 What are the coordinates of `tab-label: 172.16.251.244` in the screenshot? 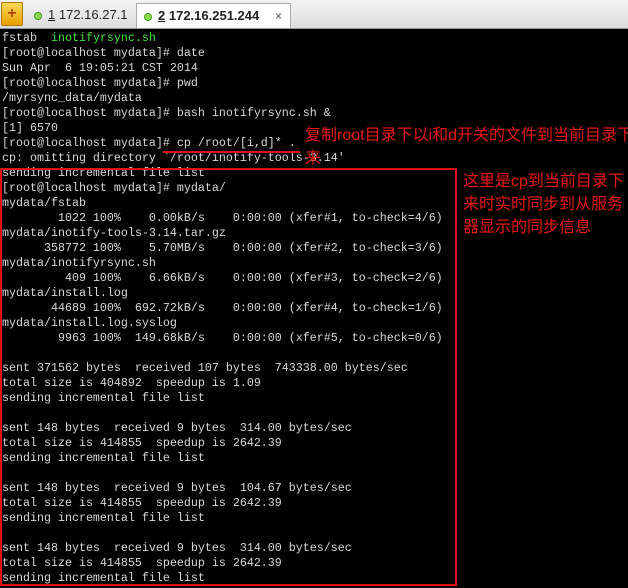 It's located at (214, 15).